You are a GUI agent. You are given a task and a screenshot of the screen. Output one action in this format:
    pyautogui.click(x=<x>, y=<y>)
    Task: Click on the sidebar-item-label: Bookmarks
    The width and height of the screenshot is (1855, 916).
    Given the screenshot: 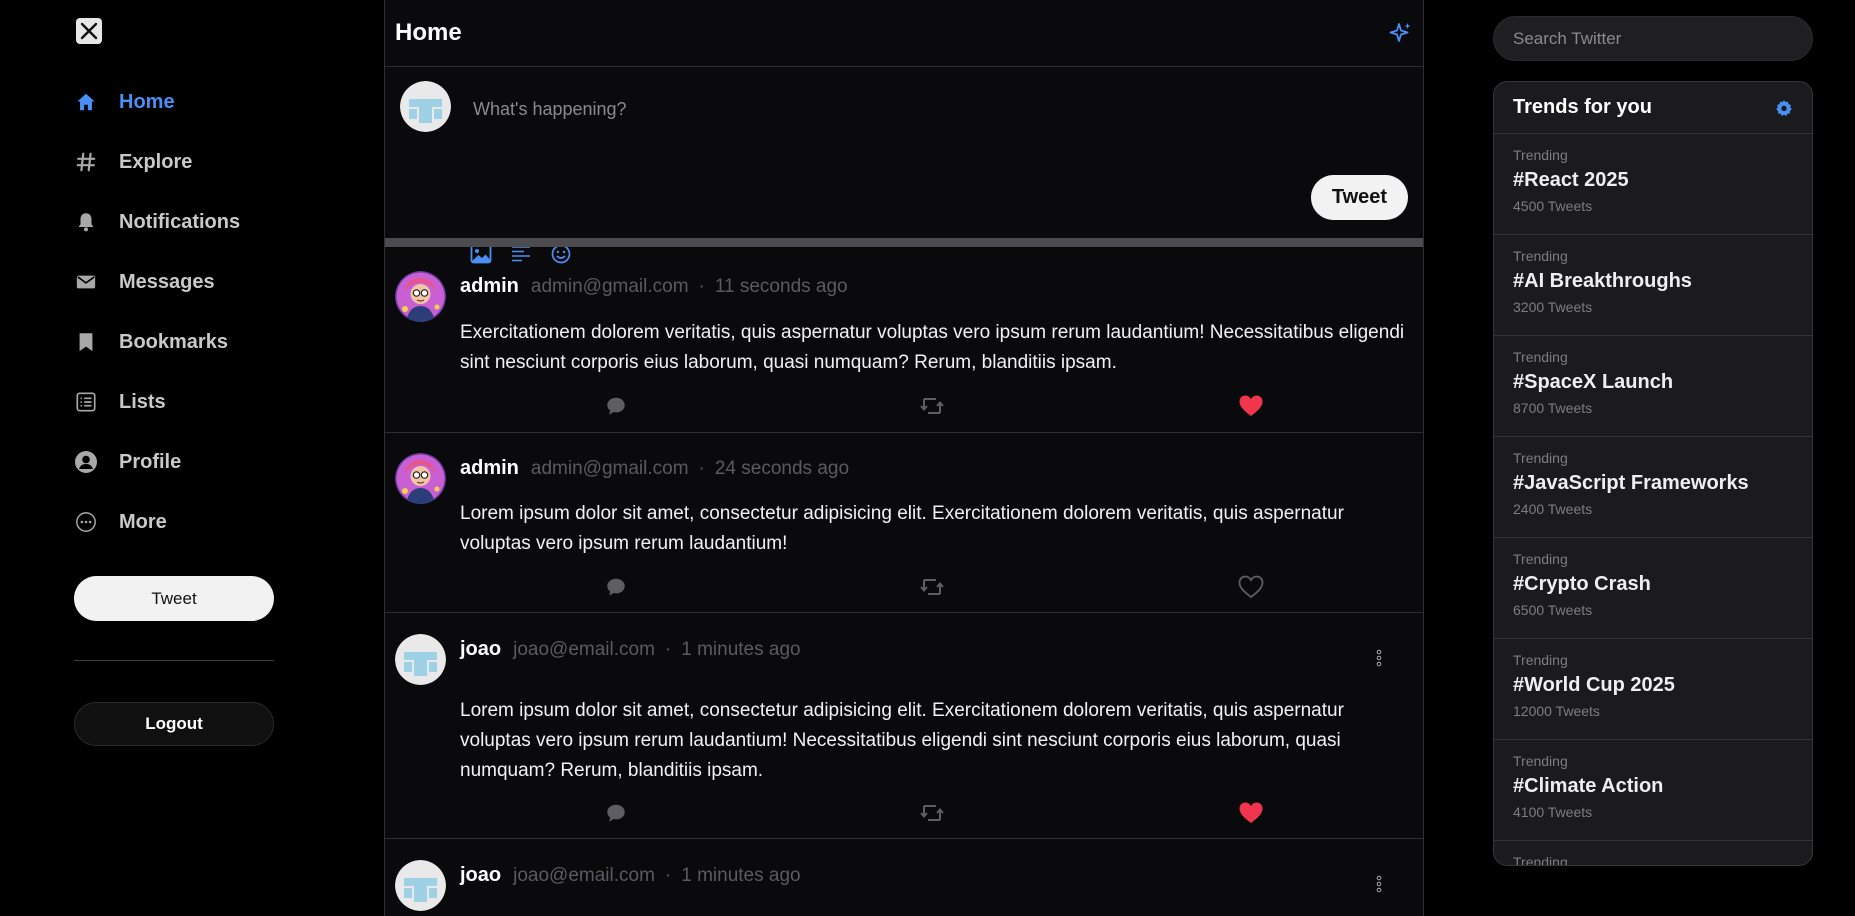 What is the action you would take?
    pyautogui.click(x=173, y=341)
    